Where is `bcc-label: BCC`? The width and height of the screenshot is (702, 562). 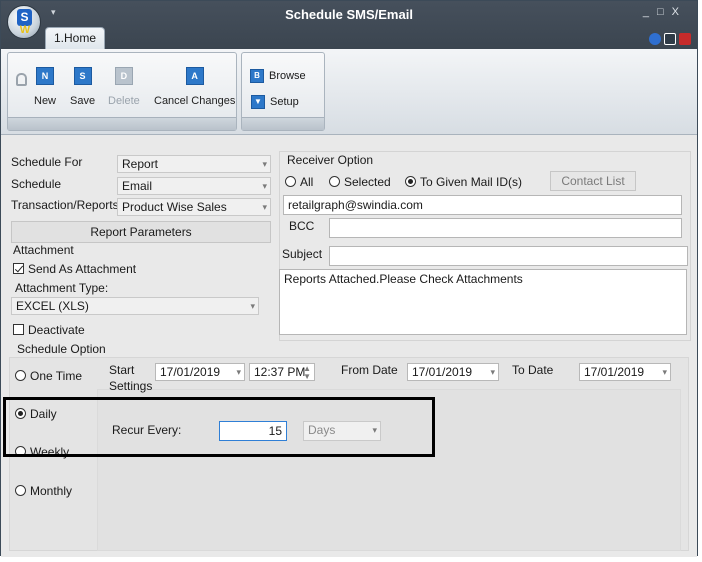
bcc-label: BCC is located at coordinates (302, 226).